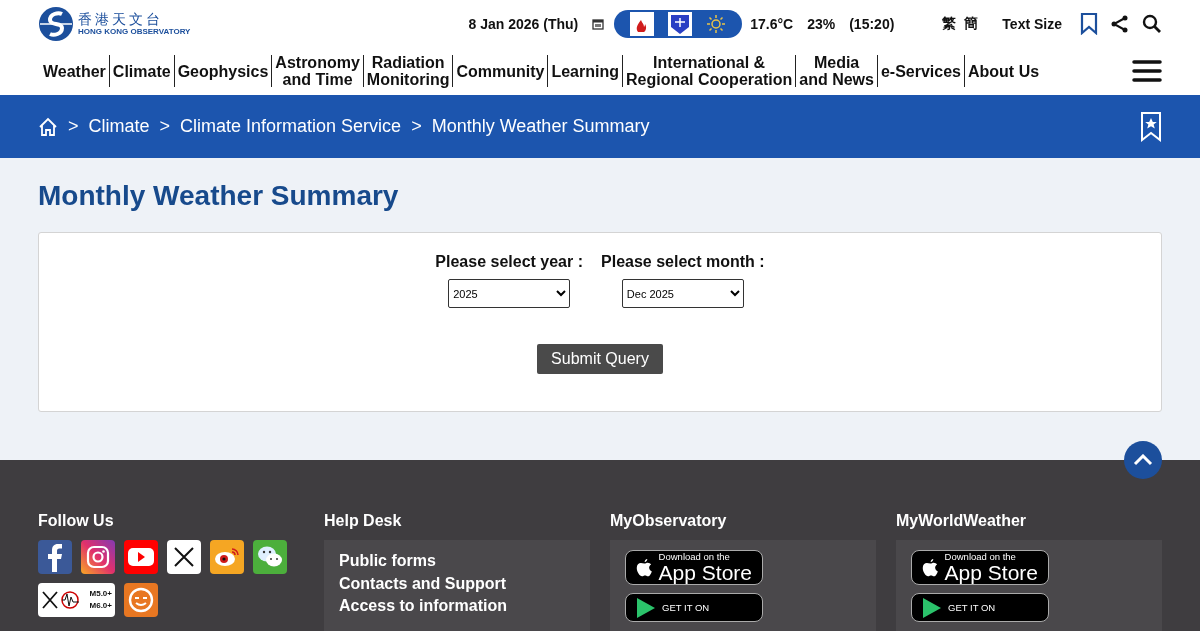 The image size is (1200, 631). What do you see at coordinates (962, 521) in the screenshot?
I see `footer-heading: MyWorldWeather` at bounding box center [962, 521].